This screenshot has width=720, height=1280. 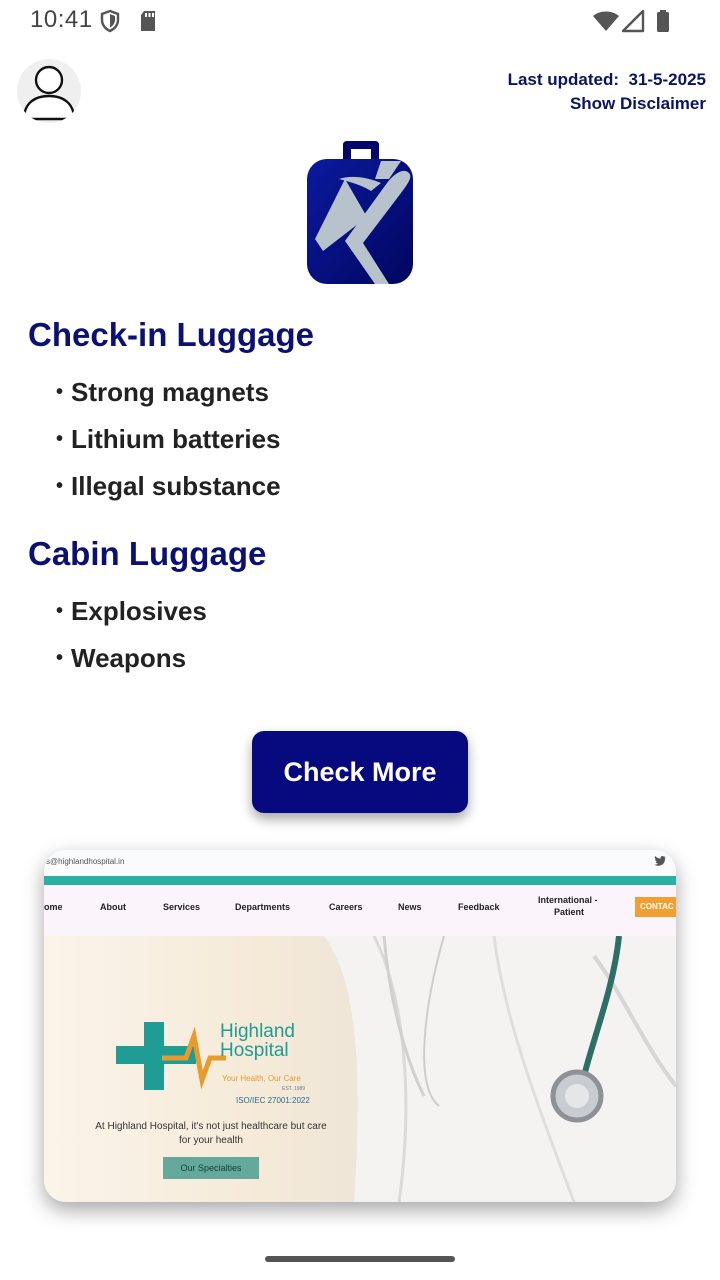 What do you see at coordinates (211, 1168) in the screenshot?
I see `ad-specialties-button: Our Specialties` at bounding box center [211, 1168].